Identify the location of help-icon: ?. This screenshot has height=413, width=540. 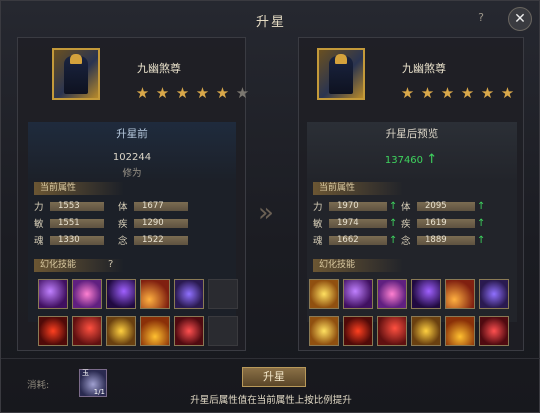
(481, 18).